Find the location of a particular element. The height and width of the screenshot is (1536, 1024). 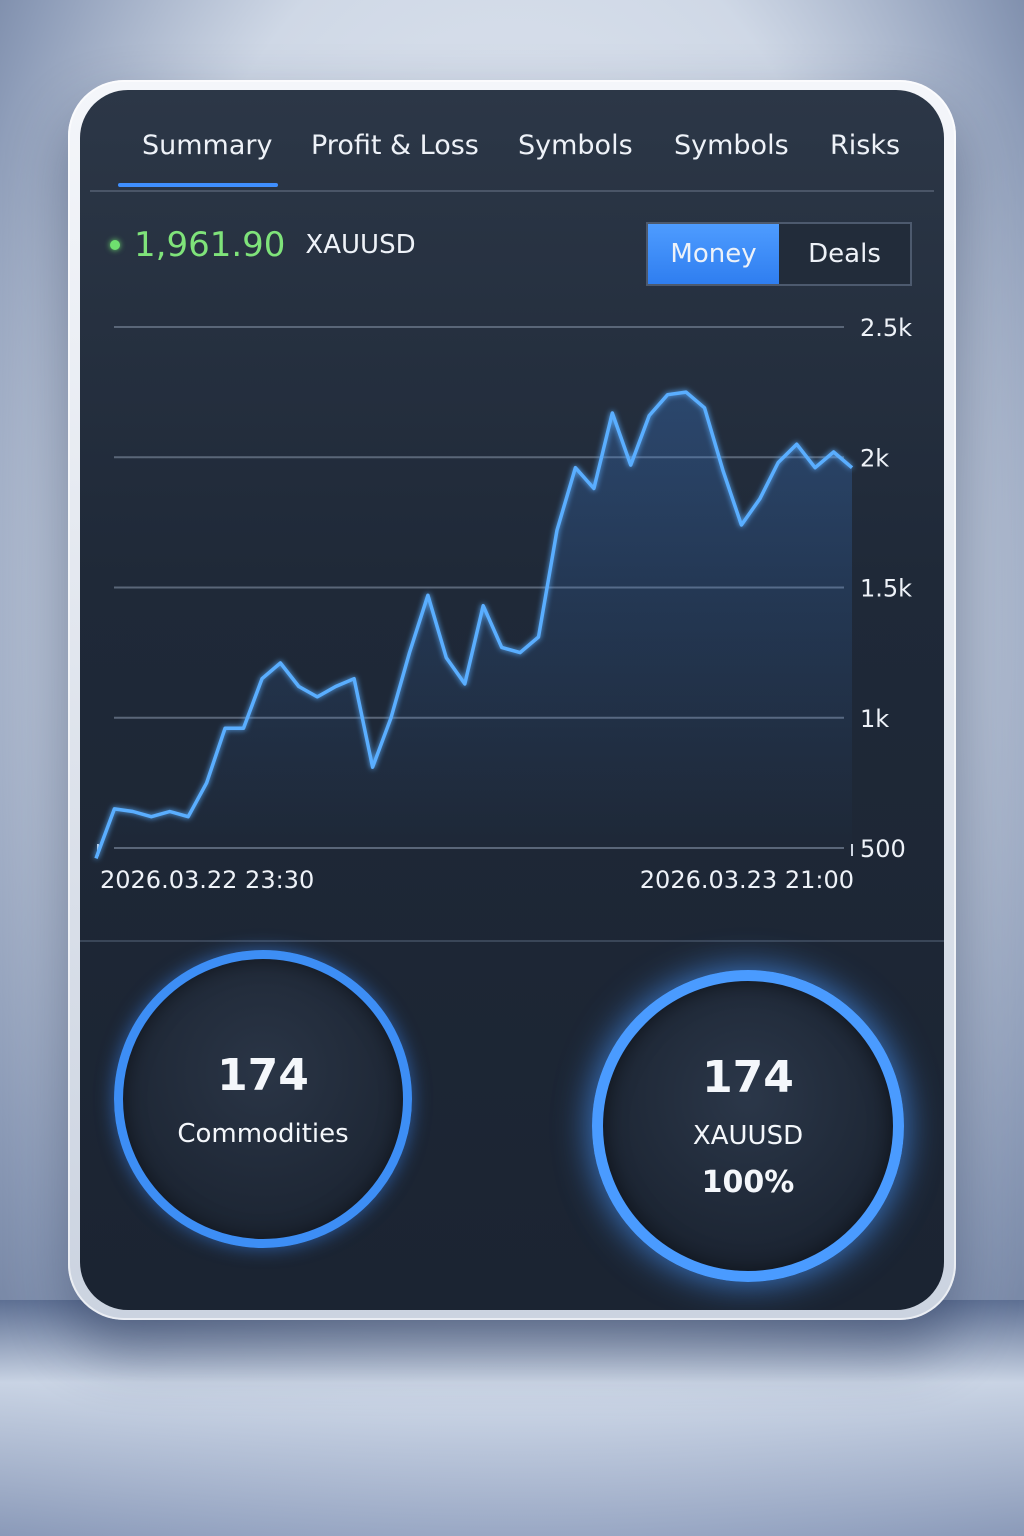

commodities-stat-circle: 174 Commodities is located at coordinates (263, 1099).